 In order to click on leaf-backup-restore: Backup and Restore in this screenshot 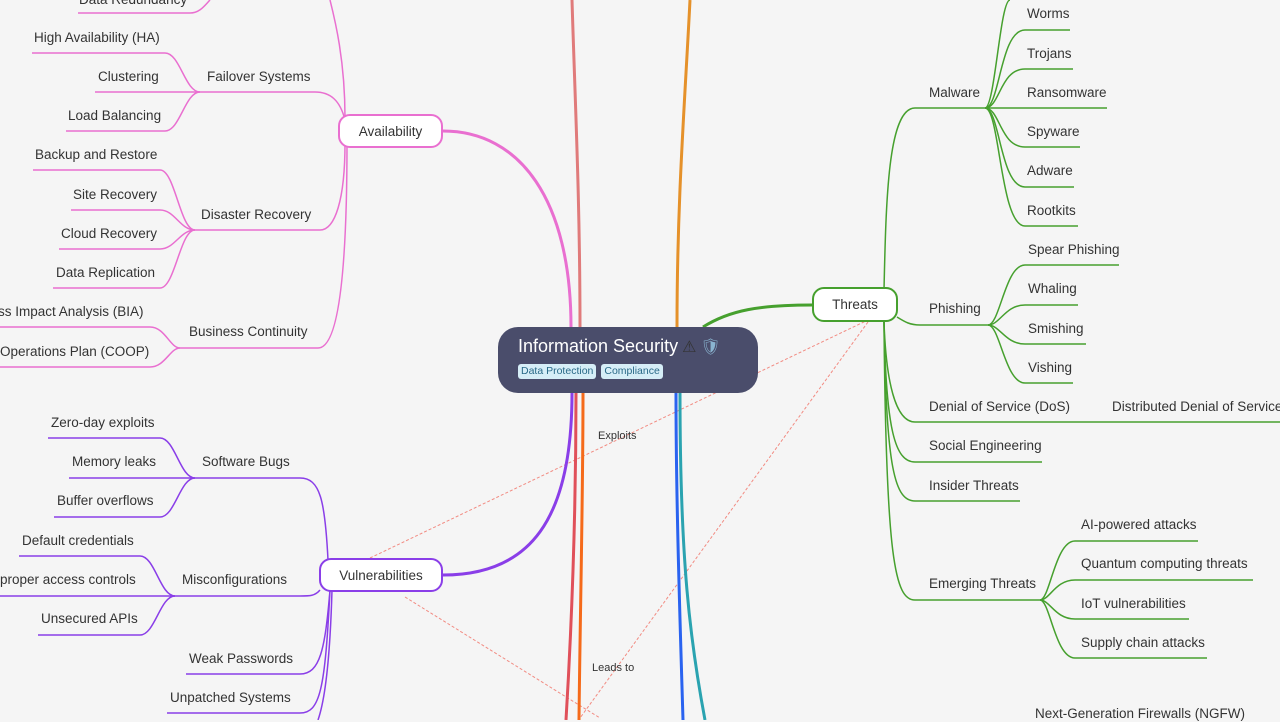, I will do `click(96, 155)`.